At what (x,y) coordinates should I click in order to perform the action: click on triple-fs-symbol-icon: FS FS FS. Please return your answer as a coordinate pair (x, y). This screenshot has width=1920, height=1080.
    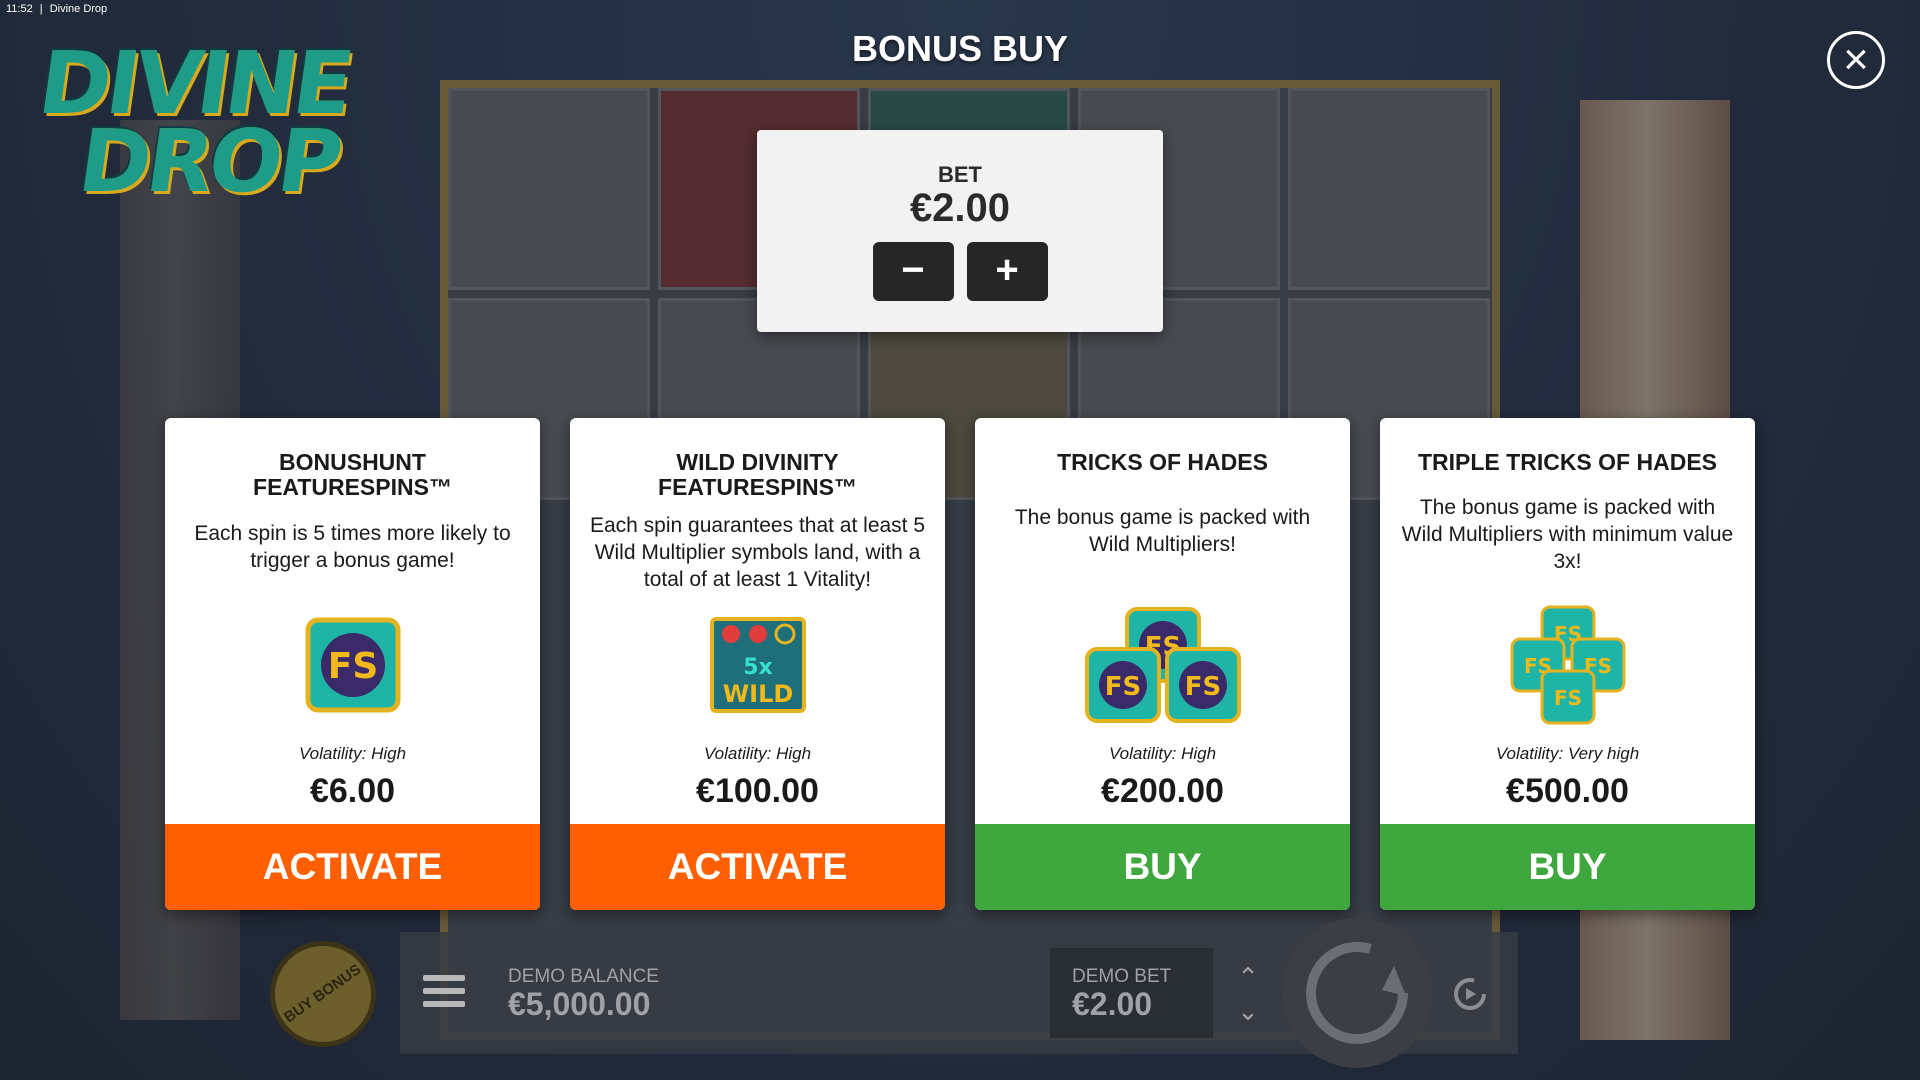
    Looking at the image, I should click on (1162, 665).